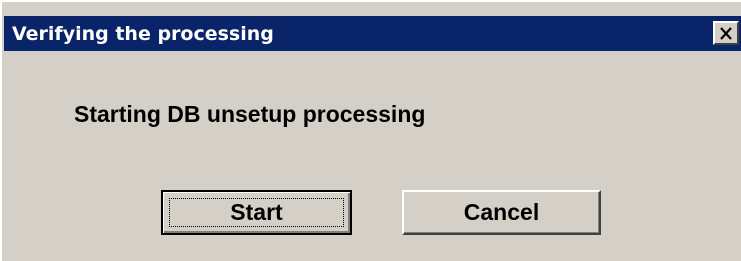 Image resolution: width=741 pixels, height=261 pixels. Describe the element at coordinates (372, 33) in the screenshot. I see `title-bar: Verifying the processing` at that location.